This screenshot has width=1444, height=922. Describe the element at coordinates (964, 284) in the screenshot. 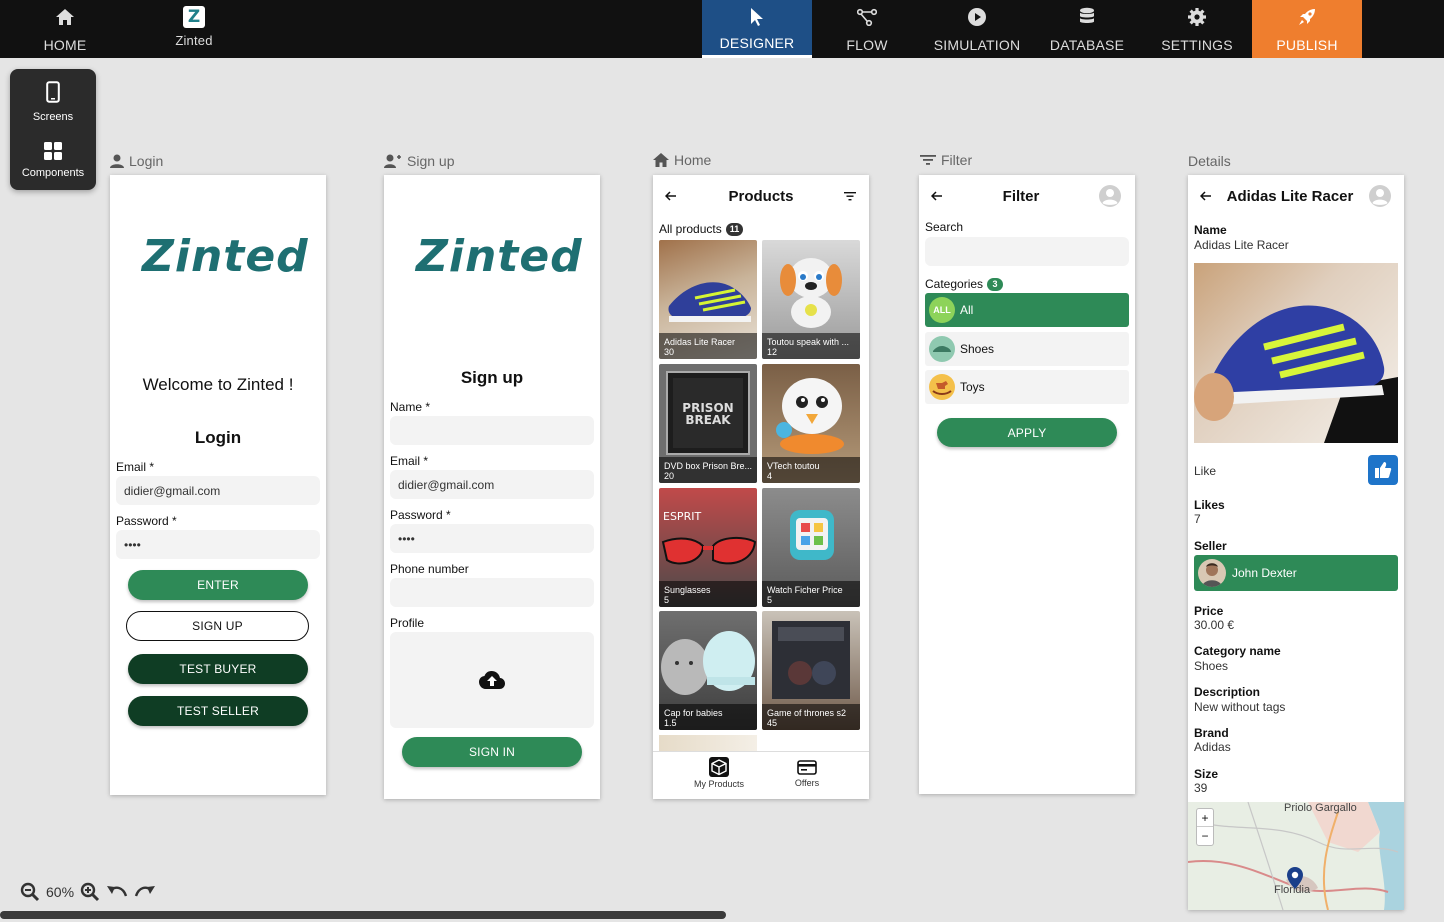

I see `categories-header: Categories 3` at that location.